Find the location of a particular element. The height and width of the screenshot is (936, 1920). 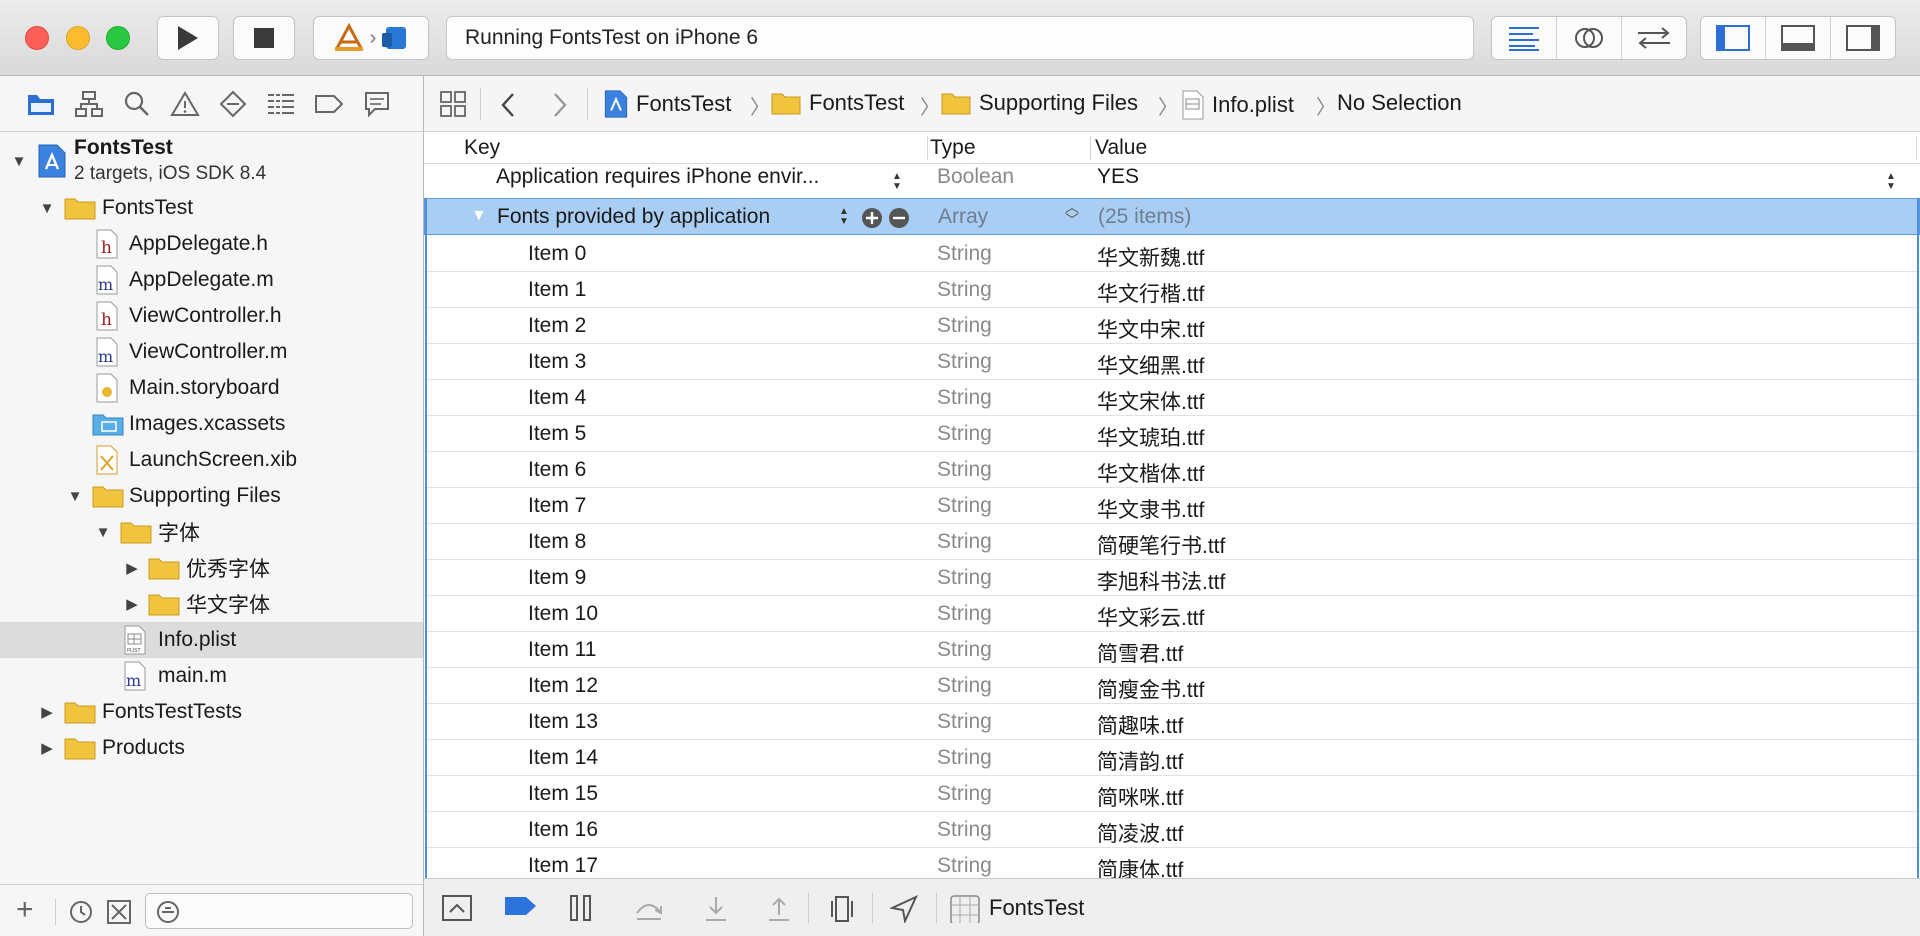

plist-type: Boolean is located at coordinates (975, 177).